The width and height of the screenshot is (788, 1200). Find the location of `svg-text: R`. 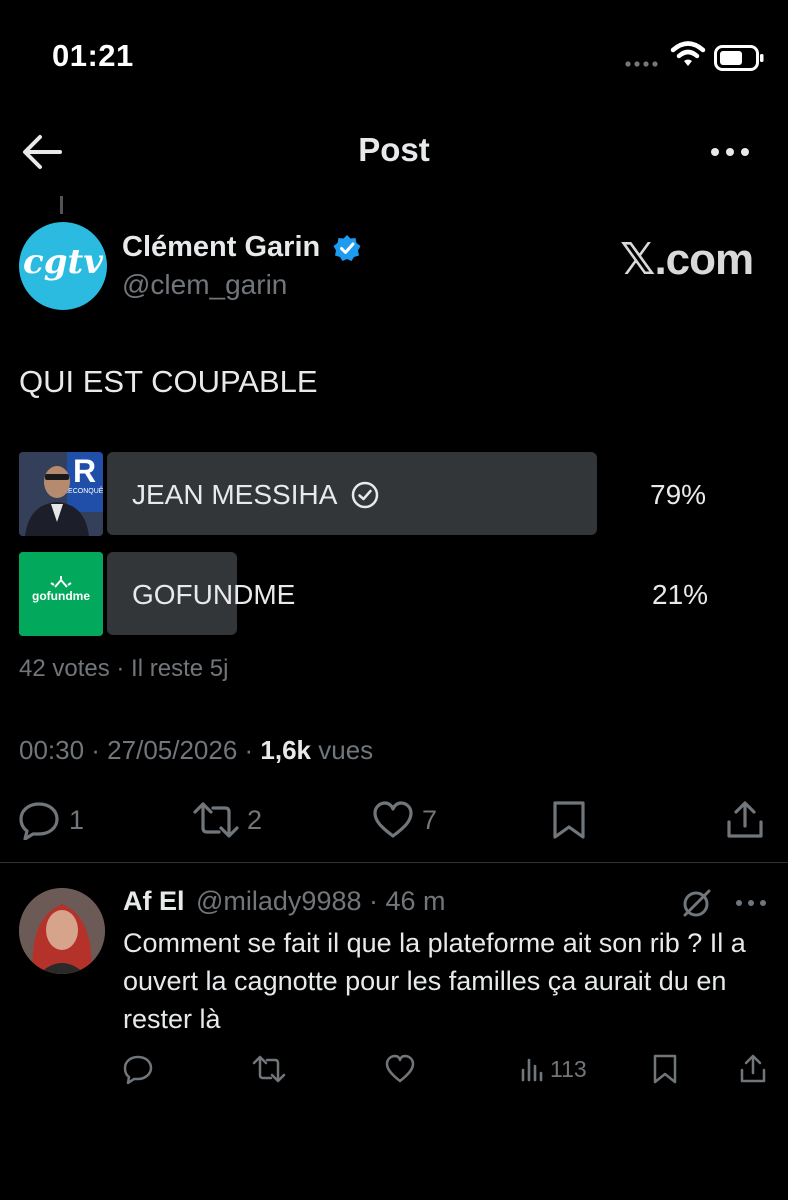

svg-text: R is located at coordinates (84, 471).